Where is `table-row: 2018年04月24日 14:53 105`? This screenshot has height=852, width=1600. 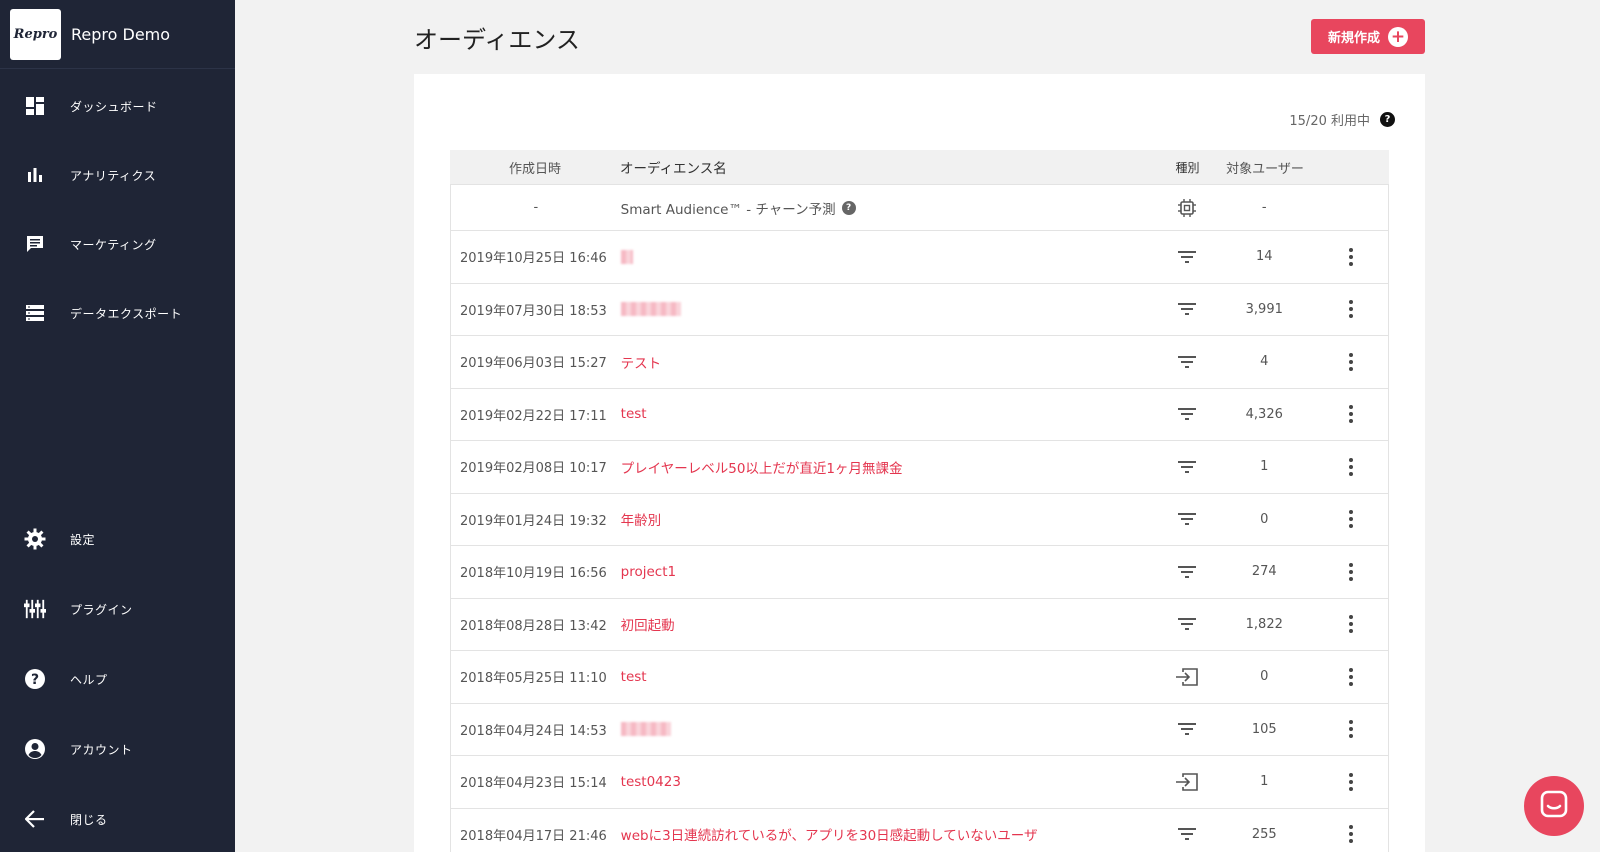 table-row: 2018年04月24日 14:53 105 is located at coordinates (919, 729).